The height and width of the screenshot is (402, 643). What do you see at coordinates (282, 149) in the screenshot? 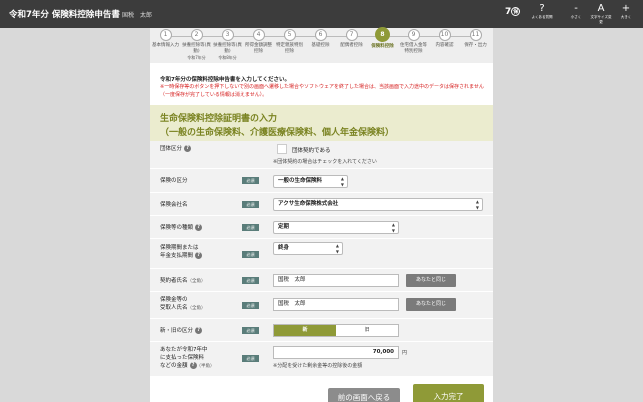
I see `group-contract-checkbox` at bounding box center [282, 149].